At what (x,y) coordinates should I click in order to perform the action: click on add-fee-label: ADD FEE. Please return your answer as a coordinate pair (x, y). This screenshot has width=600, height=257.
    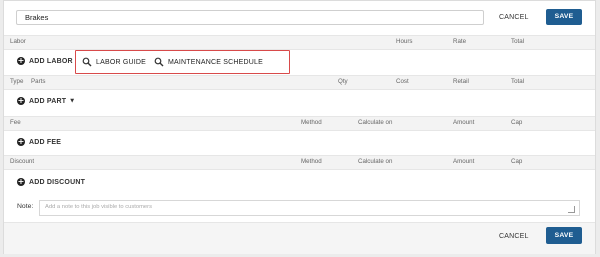
    Looking at the image, I should click on (45, 142).